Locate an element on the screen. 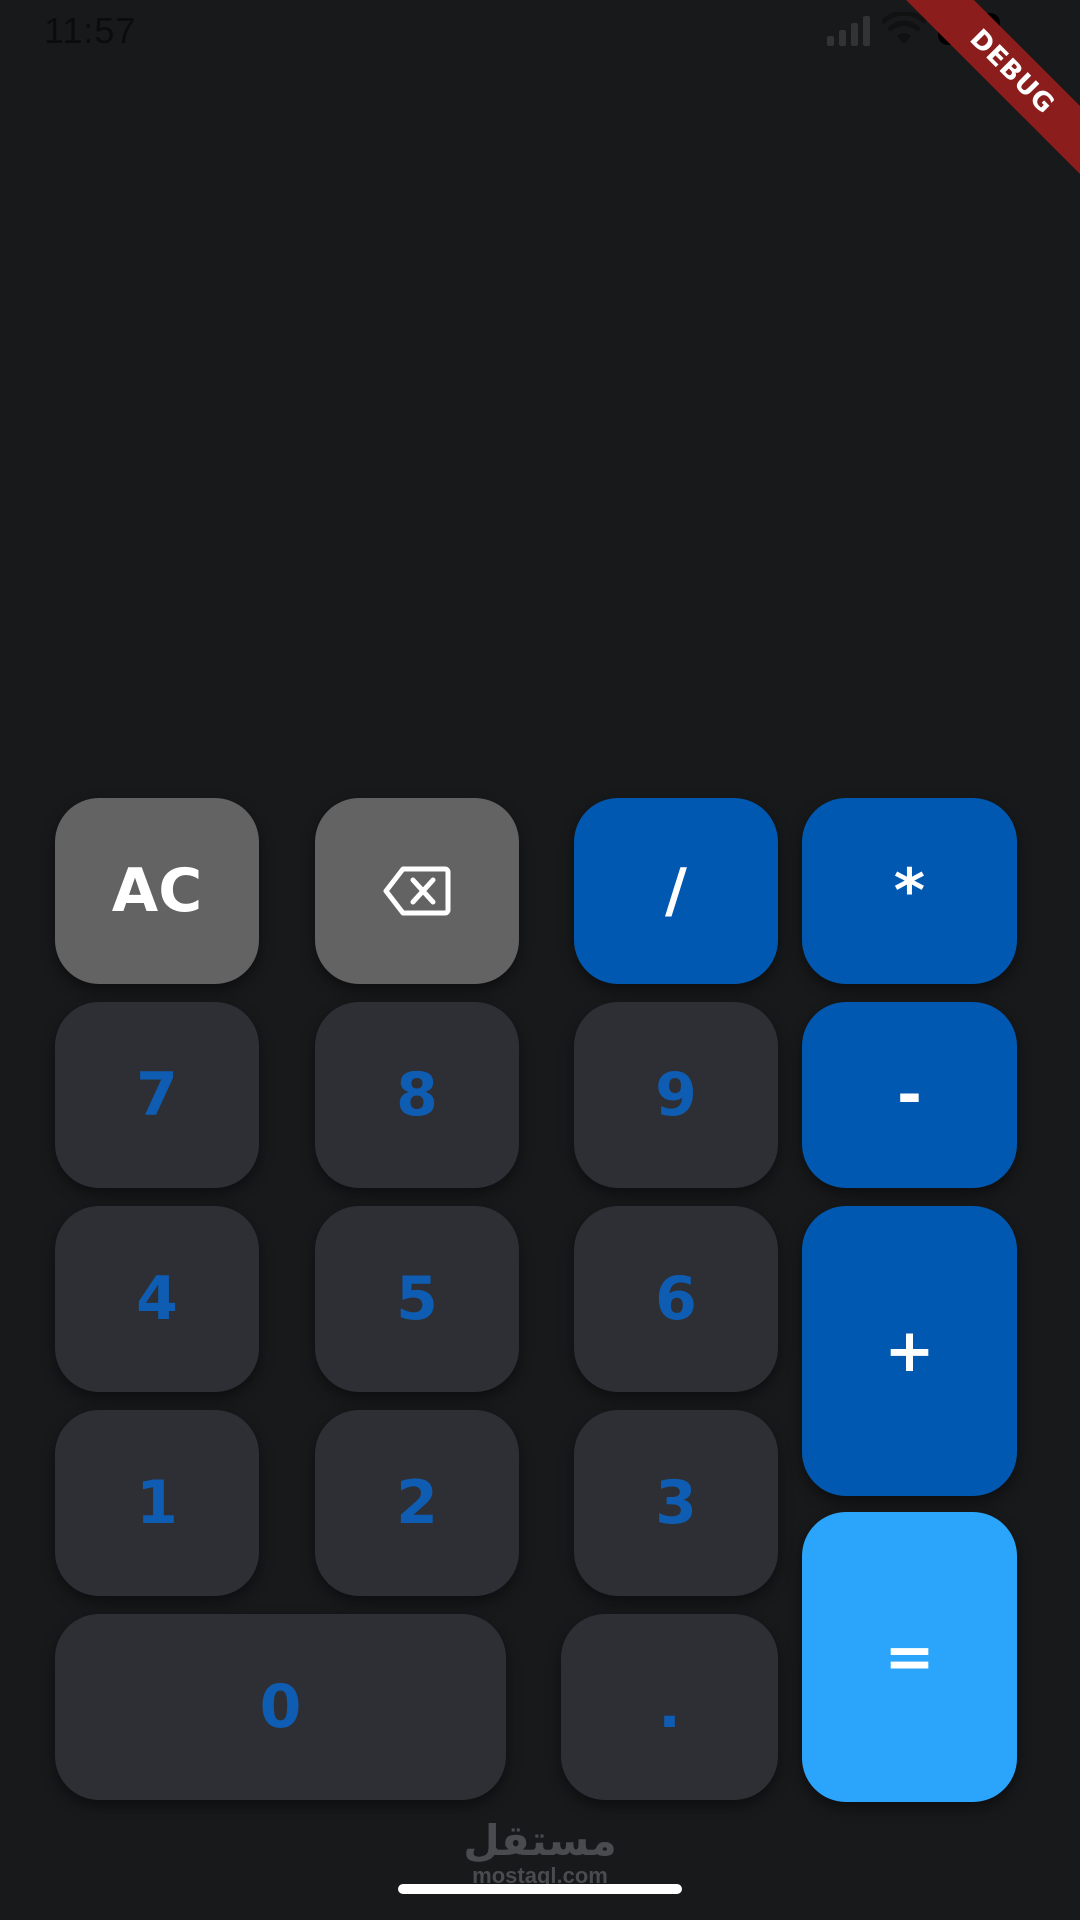 The height and width of the screenshot is (1920, 1080). digit-9-button: 9 is located at coordinates (676, 1095).